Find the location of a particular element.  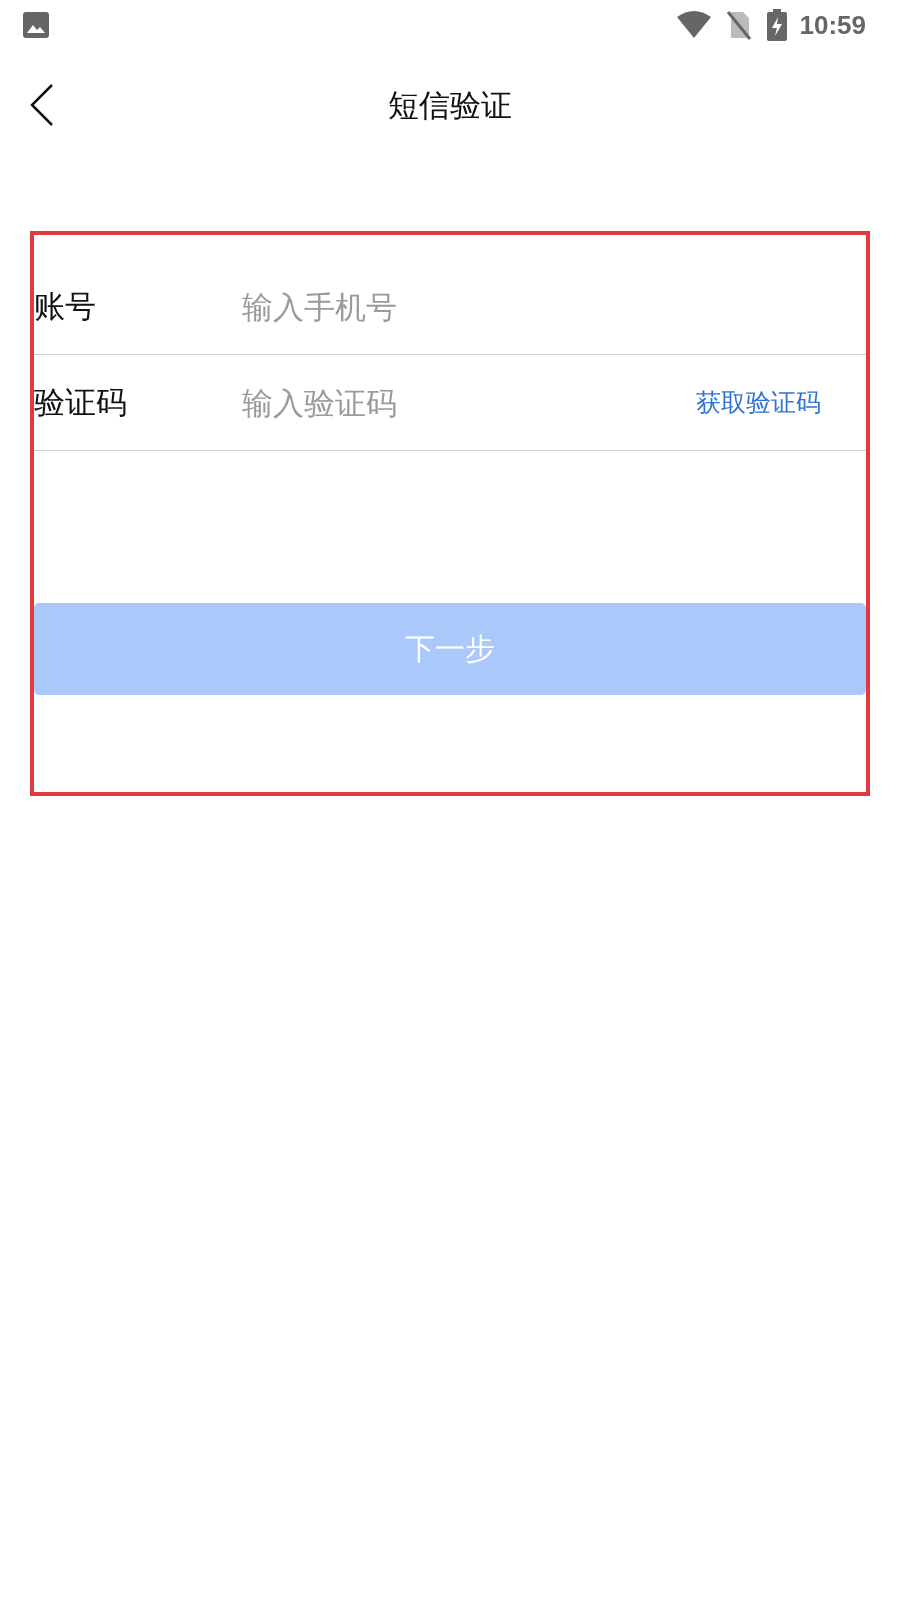

field-label: 验证码 is located at coordinates (81, 402).